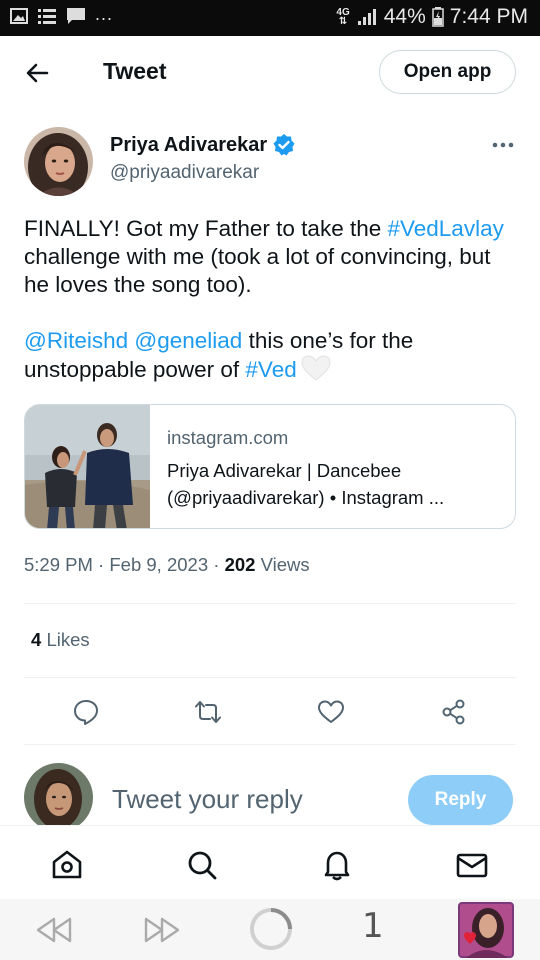 Image resolution: width=540 pixels, height=960 pixels. What do you see at coordinates (47, 16) in the screenshot?
I see `list-icon` at bounding box center [47, 16].